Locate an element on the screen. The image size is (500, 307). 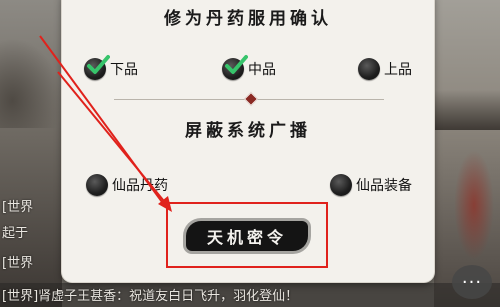
chat-line-4: [世界]肾虚子王甚香：祝道友白日飞升，羽化登仙！ is located at coordinates (150, 296).